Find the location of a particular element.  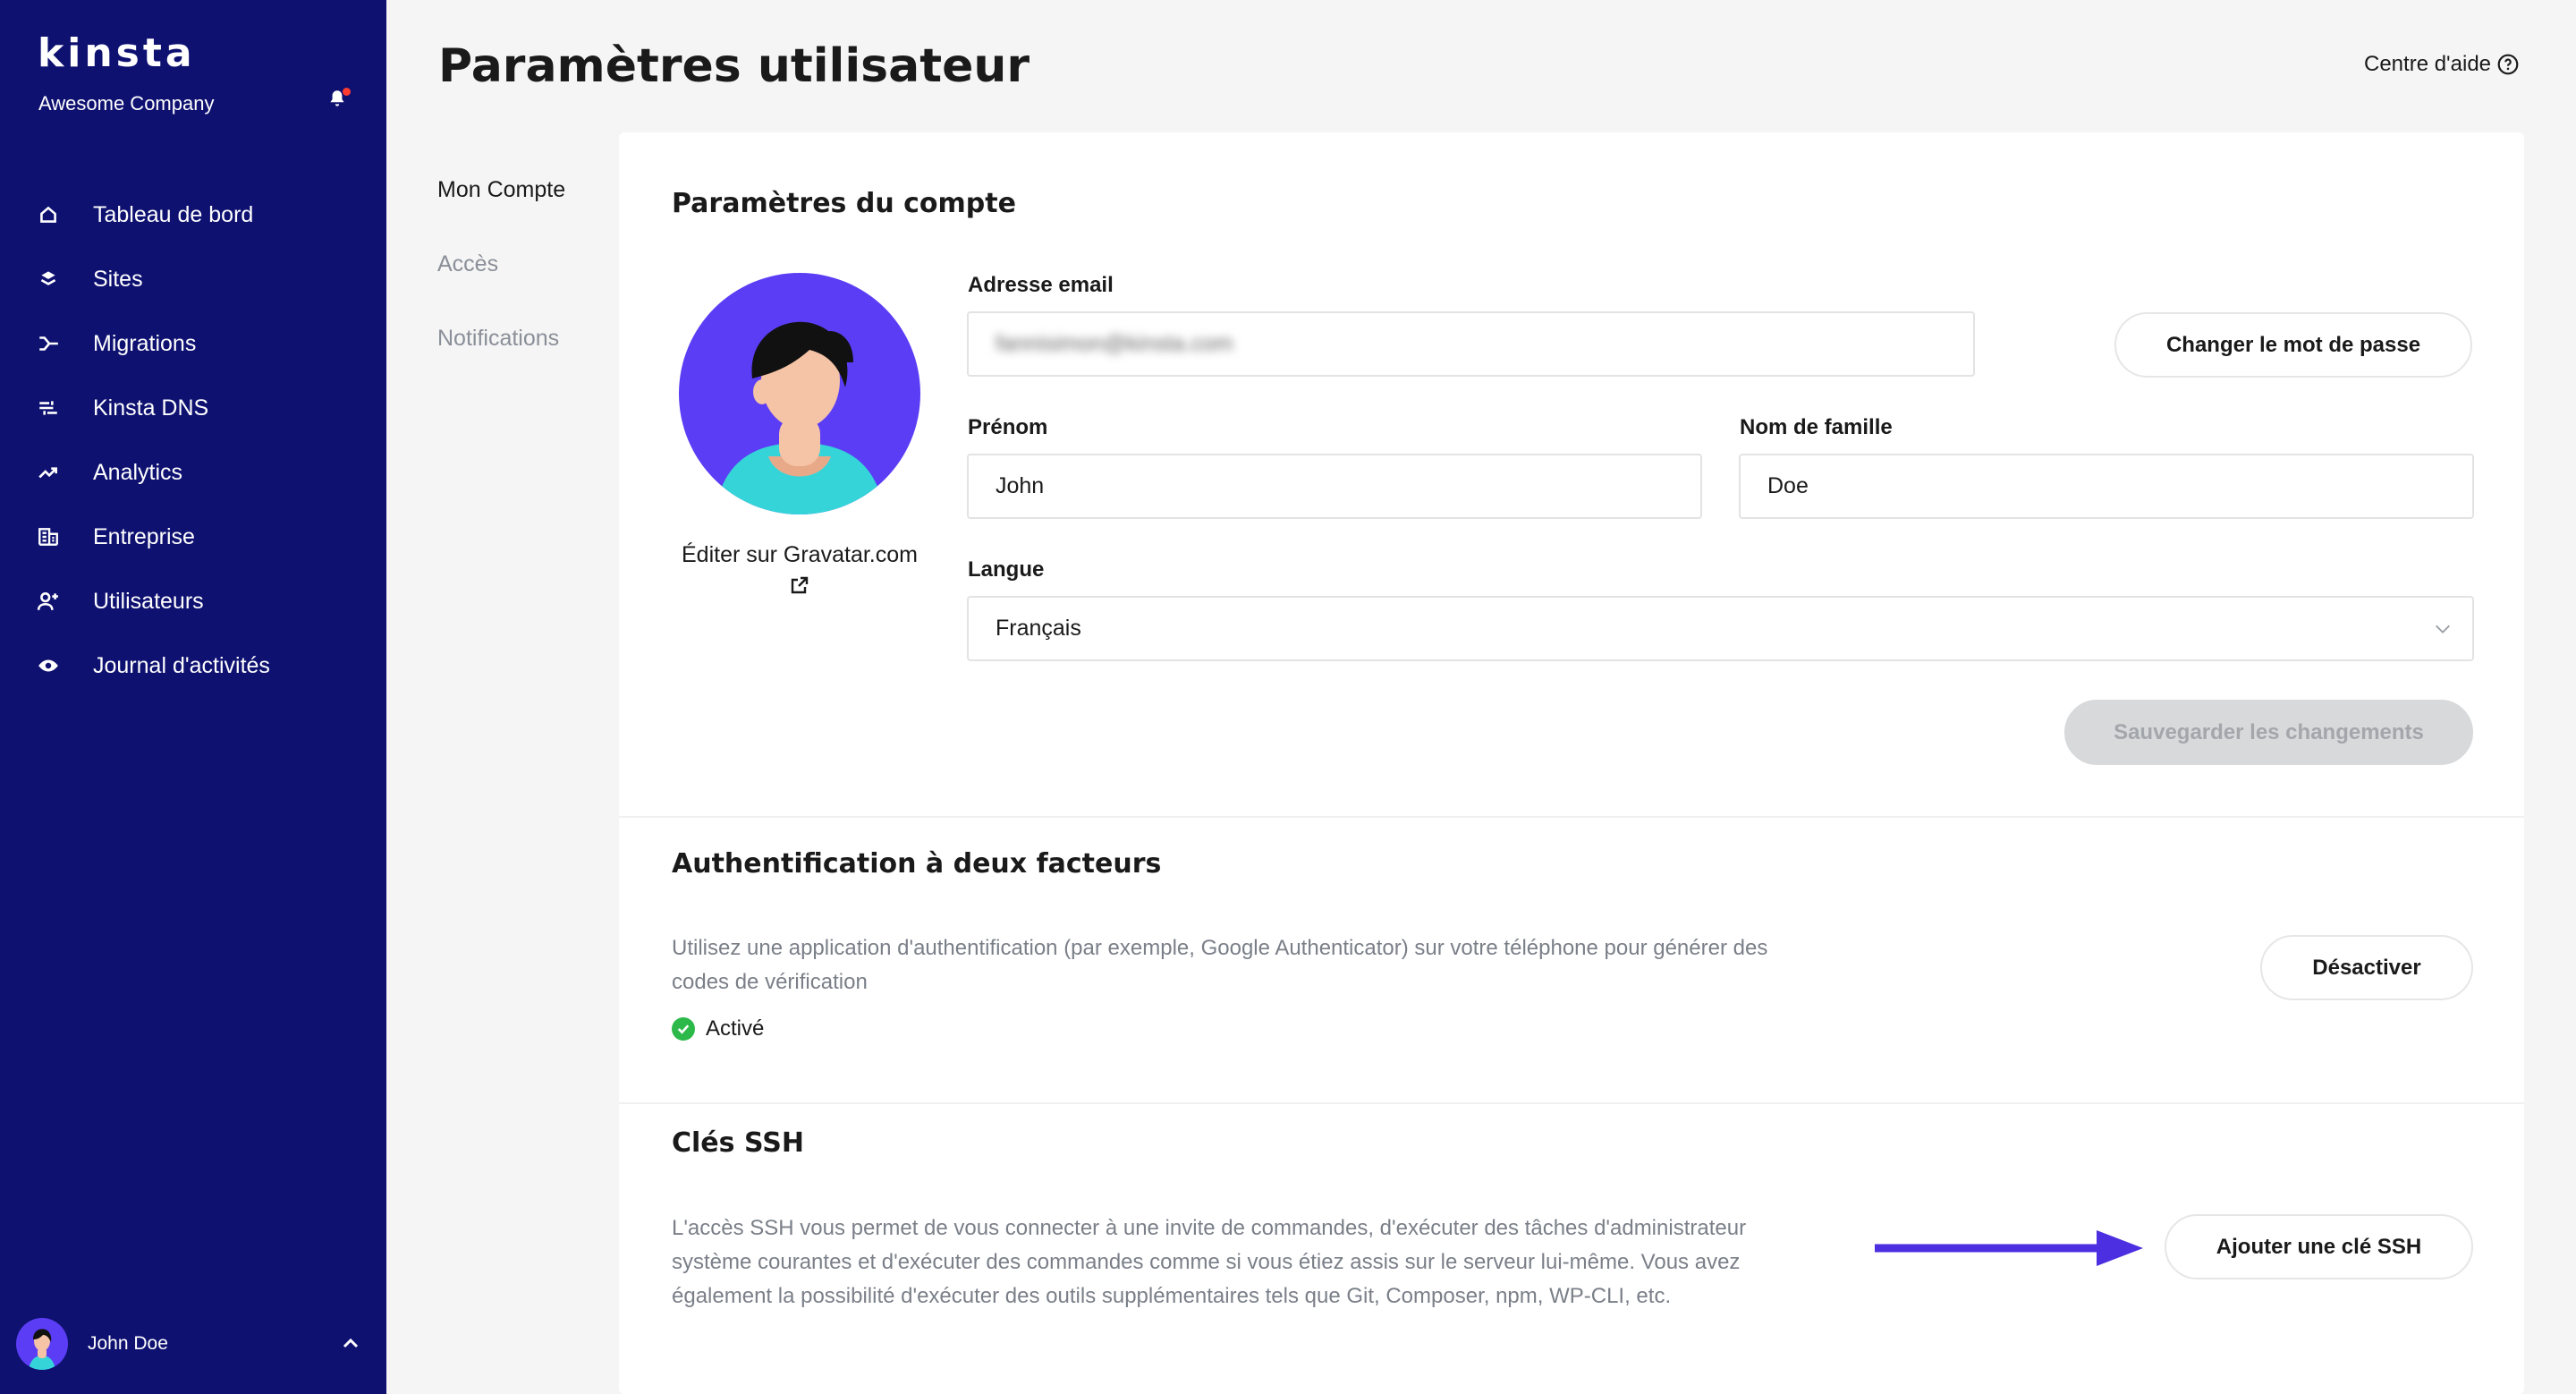

gravatar-link: Éditer sur Gravatar.com is located at coordinates (799, 555).